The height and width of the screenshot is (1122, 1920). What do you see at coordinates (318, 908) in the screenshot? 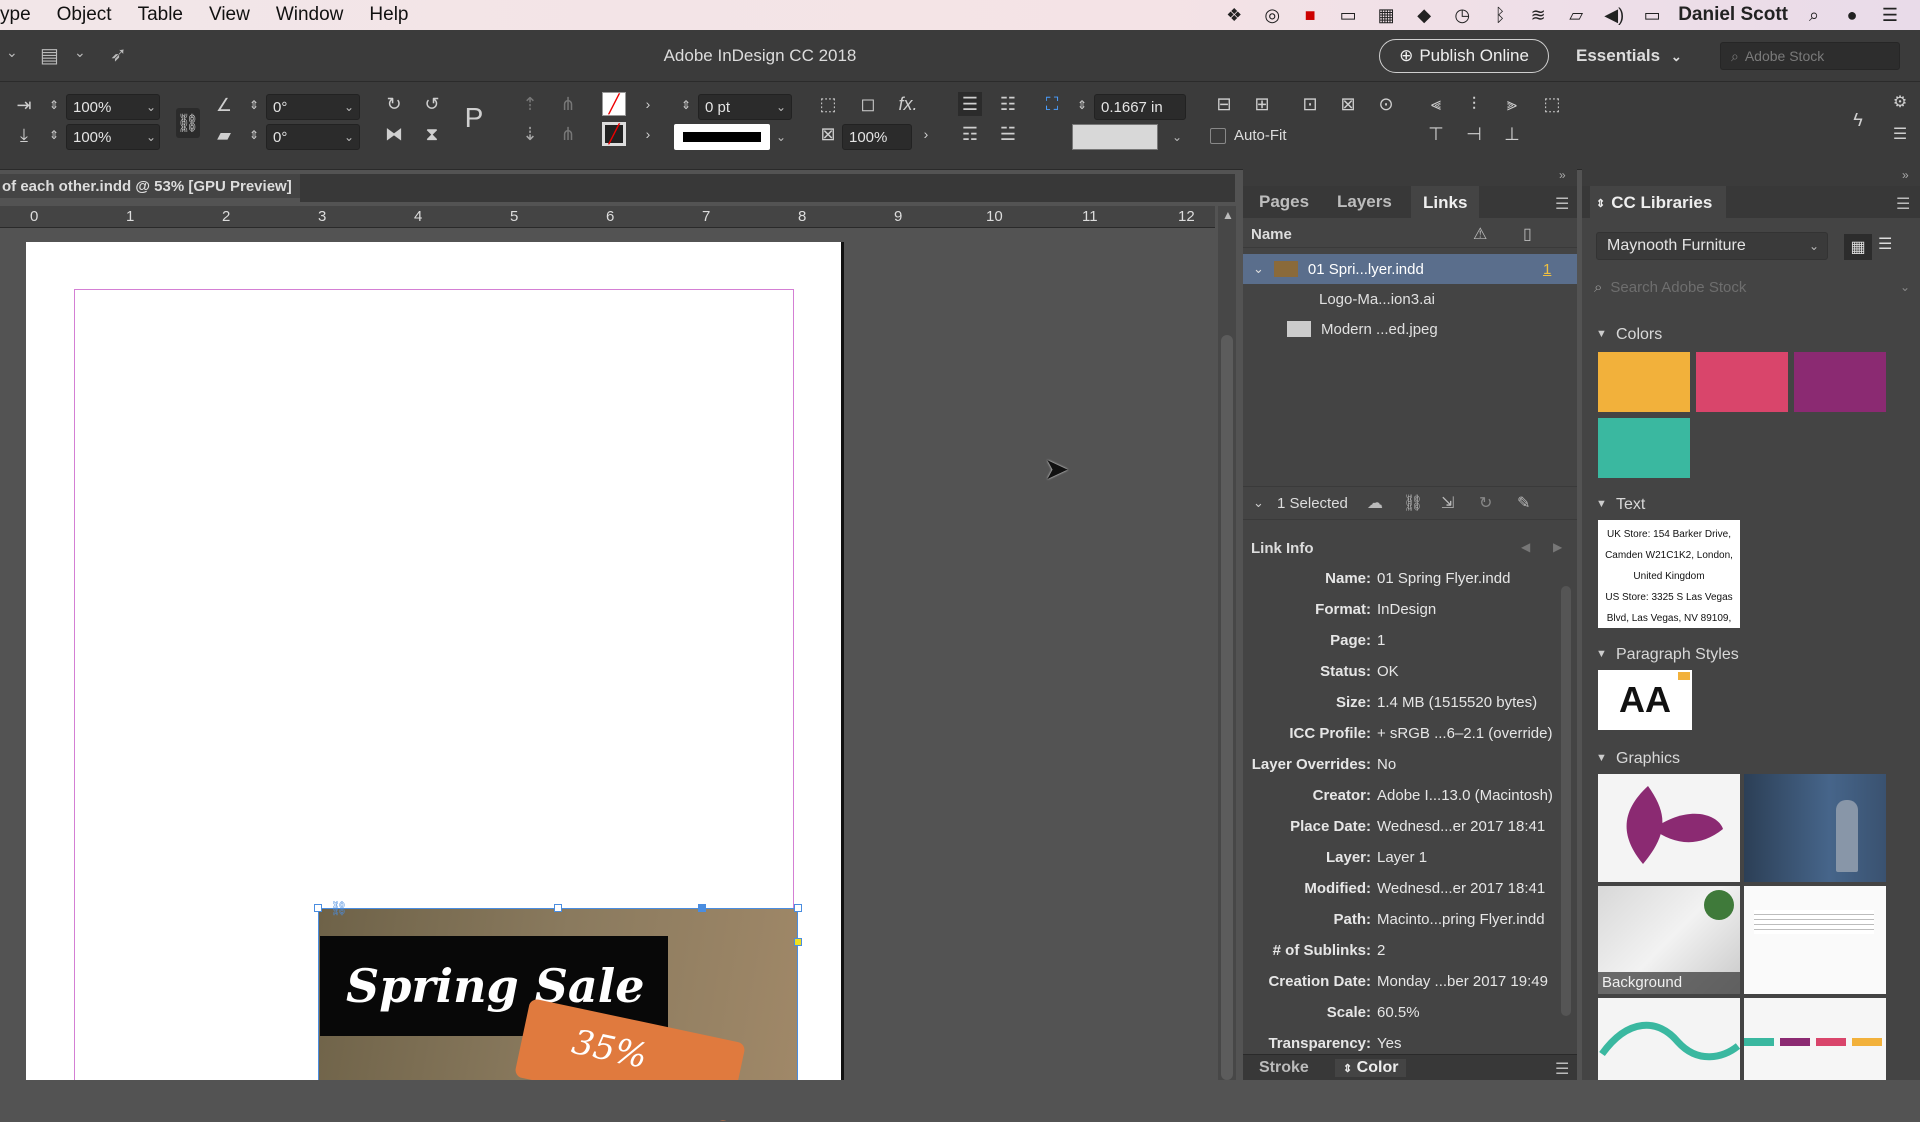
I see `selection-handle` at bounding box center [318, 908].